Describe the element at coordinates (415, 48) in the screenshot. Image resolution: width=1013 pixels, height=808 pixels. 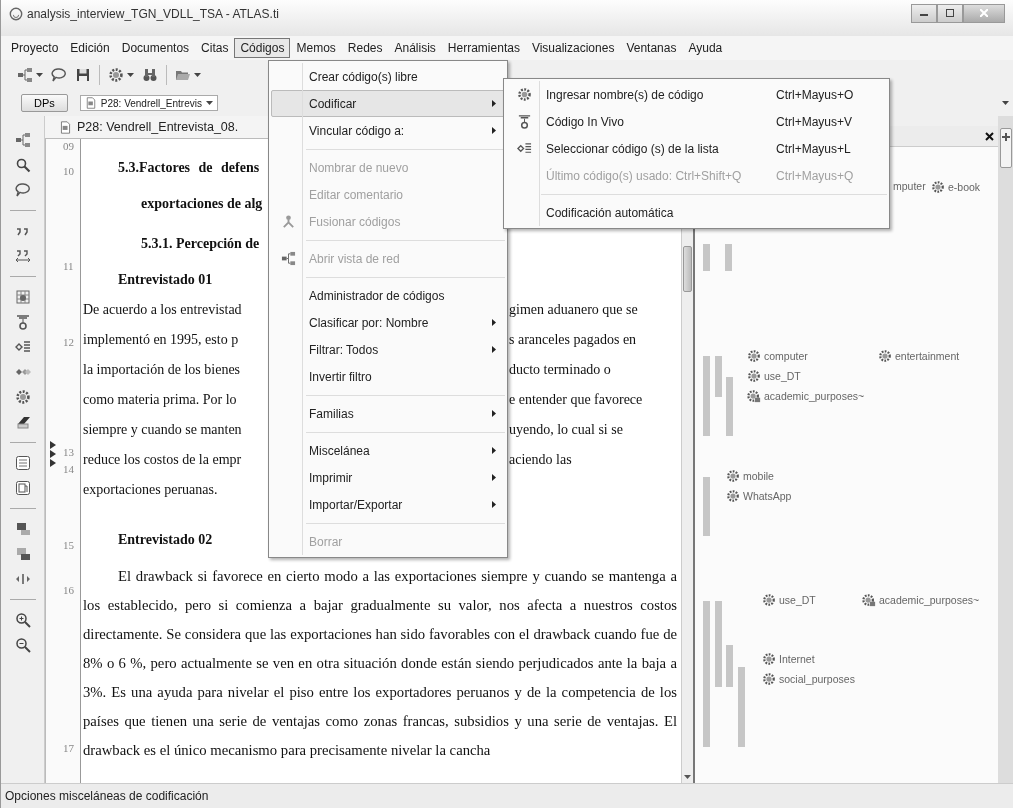
I see `menu-item: Análisis` at that location.